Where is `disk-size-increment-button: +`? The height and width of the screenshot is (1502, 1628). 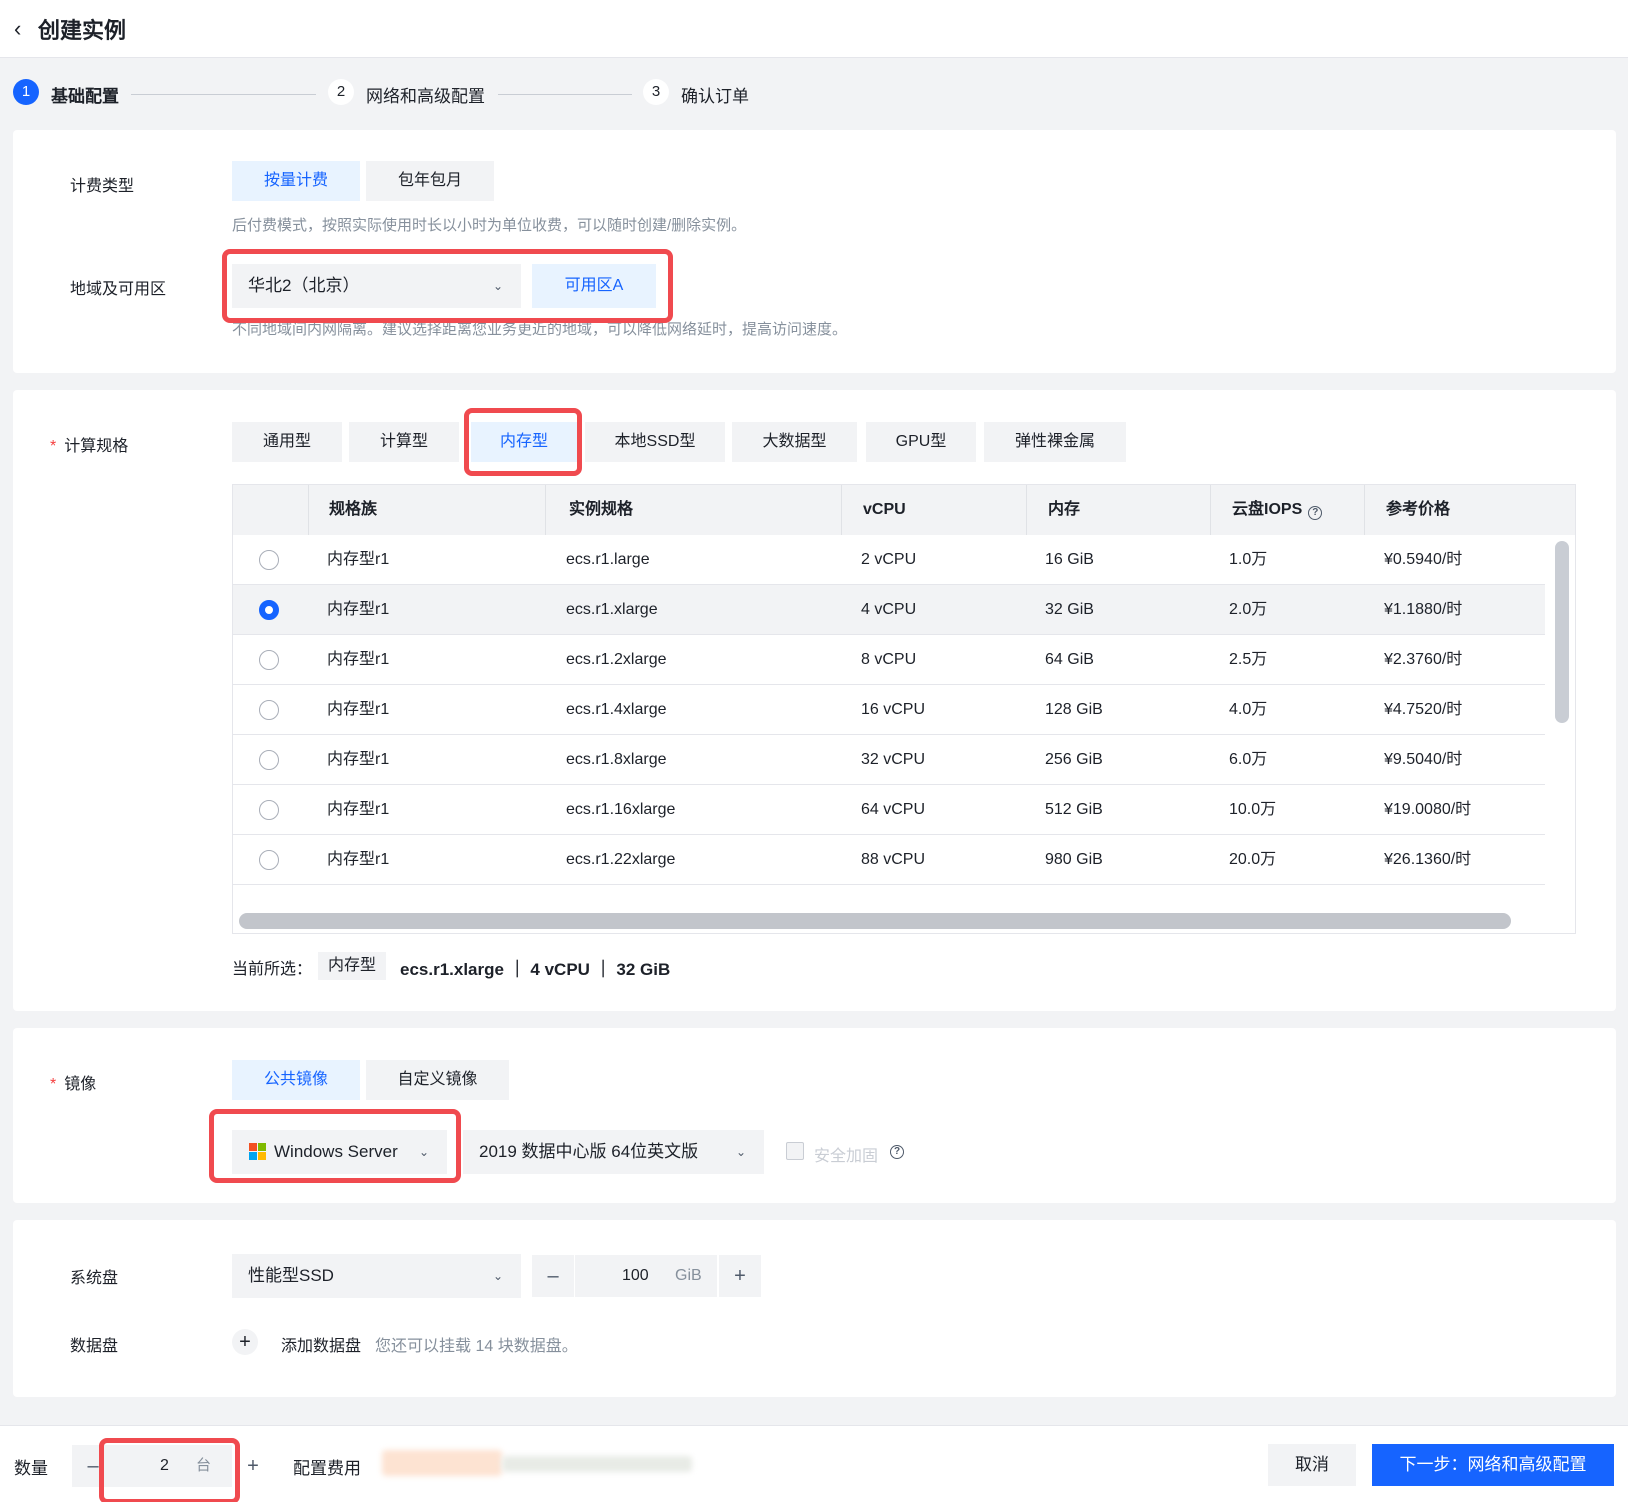 disk-size-increment-button: + is located at coordinates (740, 1276).